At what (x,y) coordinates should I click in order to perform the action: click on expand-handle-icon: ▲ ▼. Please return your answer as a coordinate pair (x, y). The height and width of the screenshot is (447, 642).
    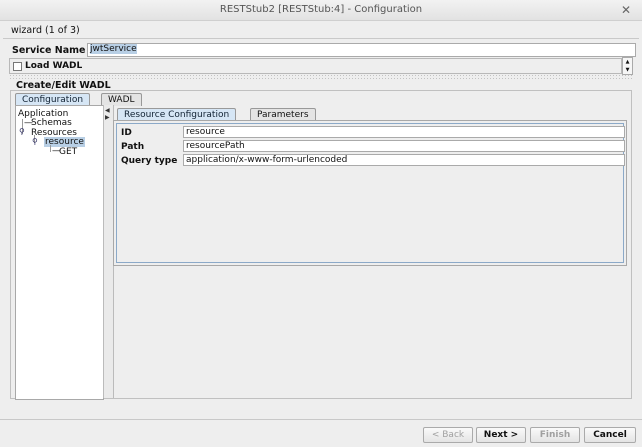
    Looking at the image, I should click on (627, 66).